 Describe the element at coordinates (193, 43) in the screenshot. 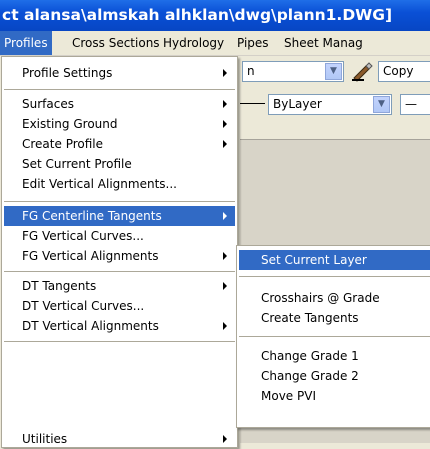

I see `menu-hydrology: Hydrology` at that location.